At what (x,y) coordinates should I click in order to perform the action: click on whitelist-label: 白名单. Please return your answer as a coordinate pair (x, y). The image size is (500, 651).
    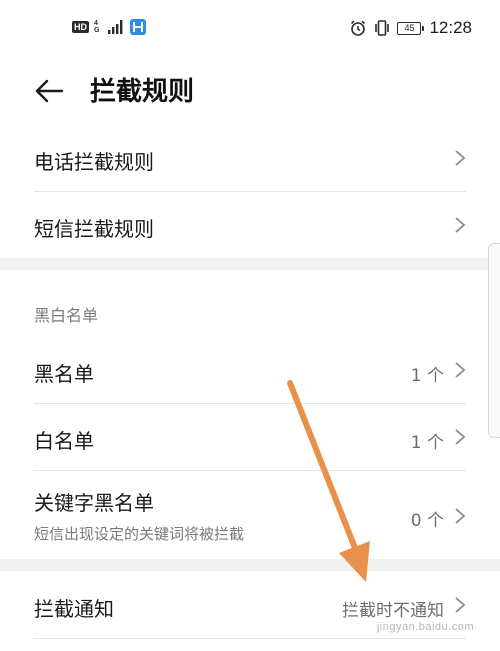
    Looking at the image, I should click on (64, 441).